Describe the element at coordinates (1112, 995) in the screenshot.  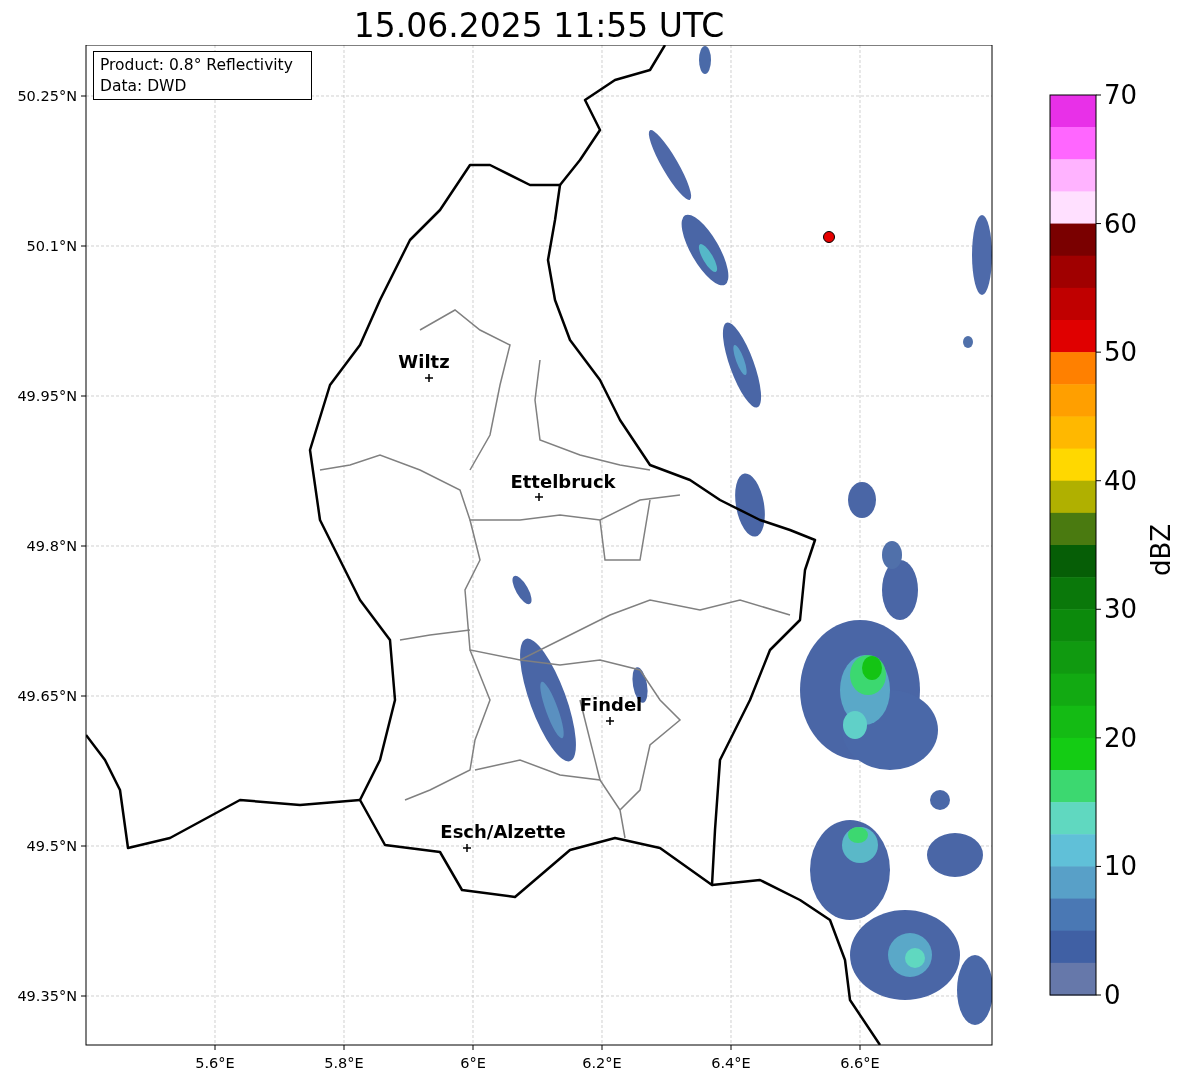
I see `colorbar-tick-label: 0` at that location.